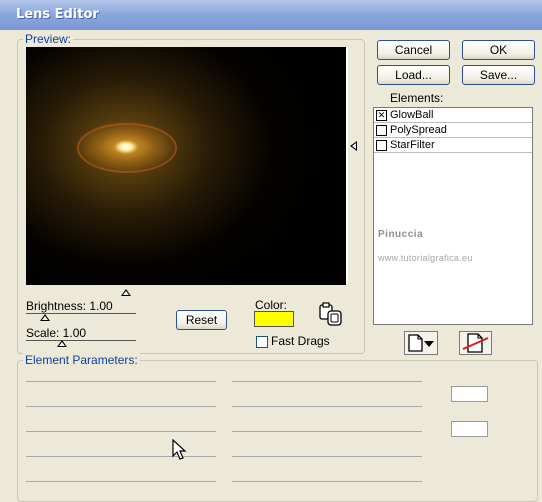  What do you see at coordinates (271, 305) in the screenshot?
I see `color-label: Color:` at bounding box center [271, 305].